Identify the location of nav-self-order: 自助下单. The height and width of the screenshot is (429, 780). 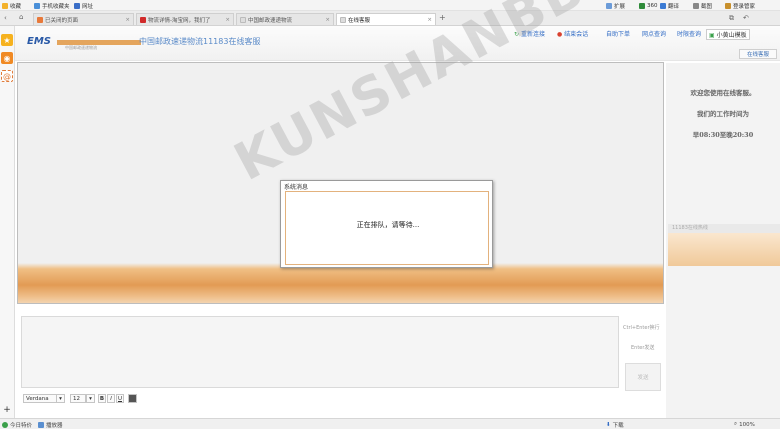
(618, 33).